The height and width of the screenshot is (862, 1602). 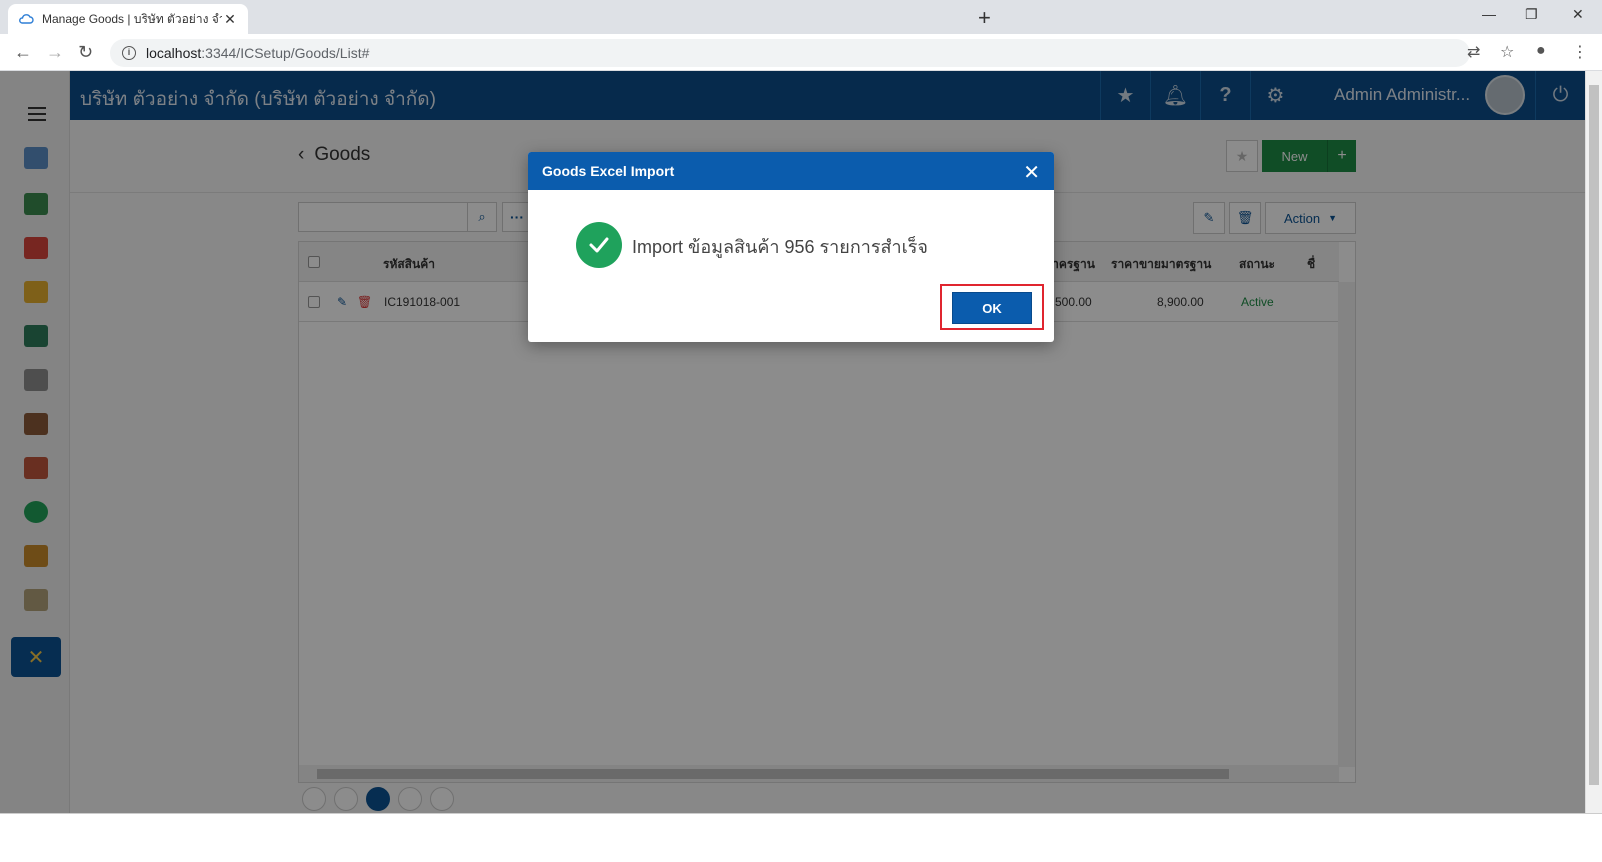 What do you see at coordinates (1578, 14) in the screenshot?
I see `window-close-button: ✕` at bounding box center [1578, 14].